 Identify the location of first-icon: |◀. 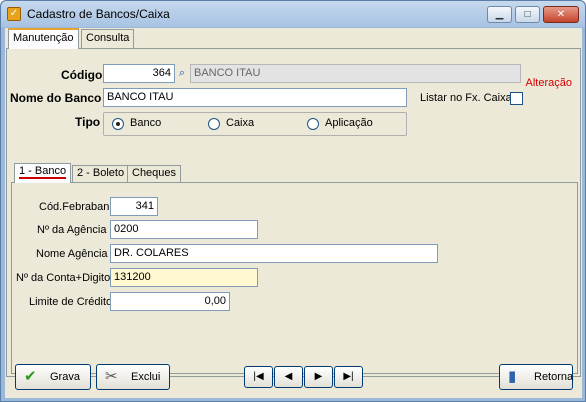
(258, 376).